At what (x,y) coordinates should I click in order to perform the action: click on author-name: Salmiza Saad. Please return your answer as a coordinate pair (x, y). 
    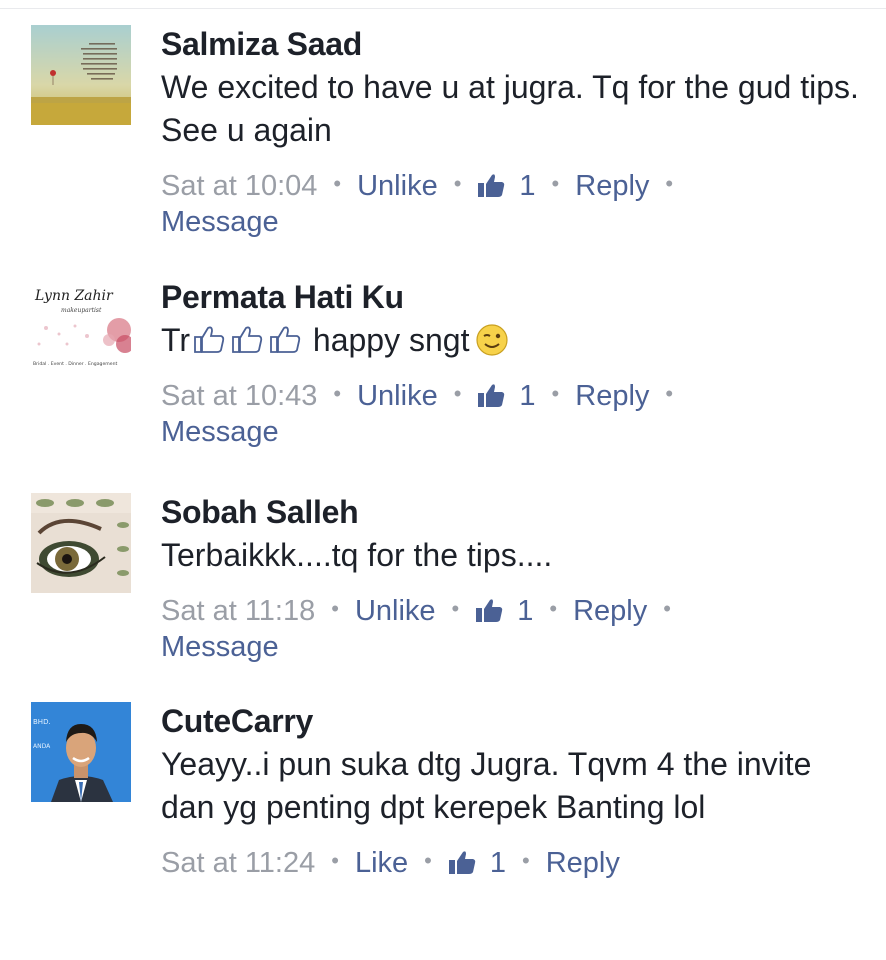
    Looking at the image, I should click on (511, 44).